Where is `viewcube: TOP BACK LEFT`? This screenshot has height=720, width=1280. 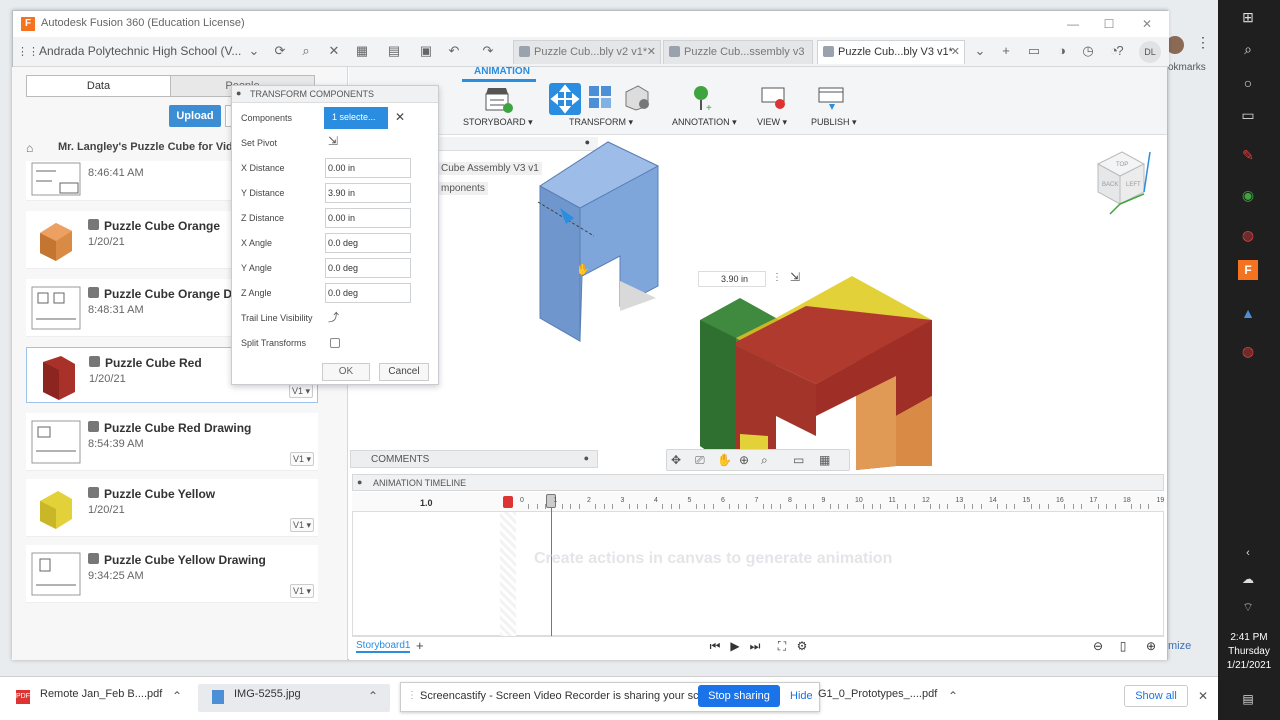 viewcube: TOP BACK LEFT is located at coordinates (1125, 183).